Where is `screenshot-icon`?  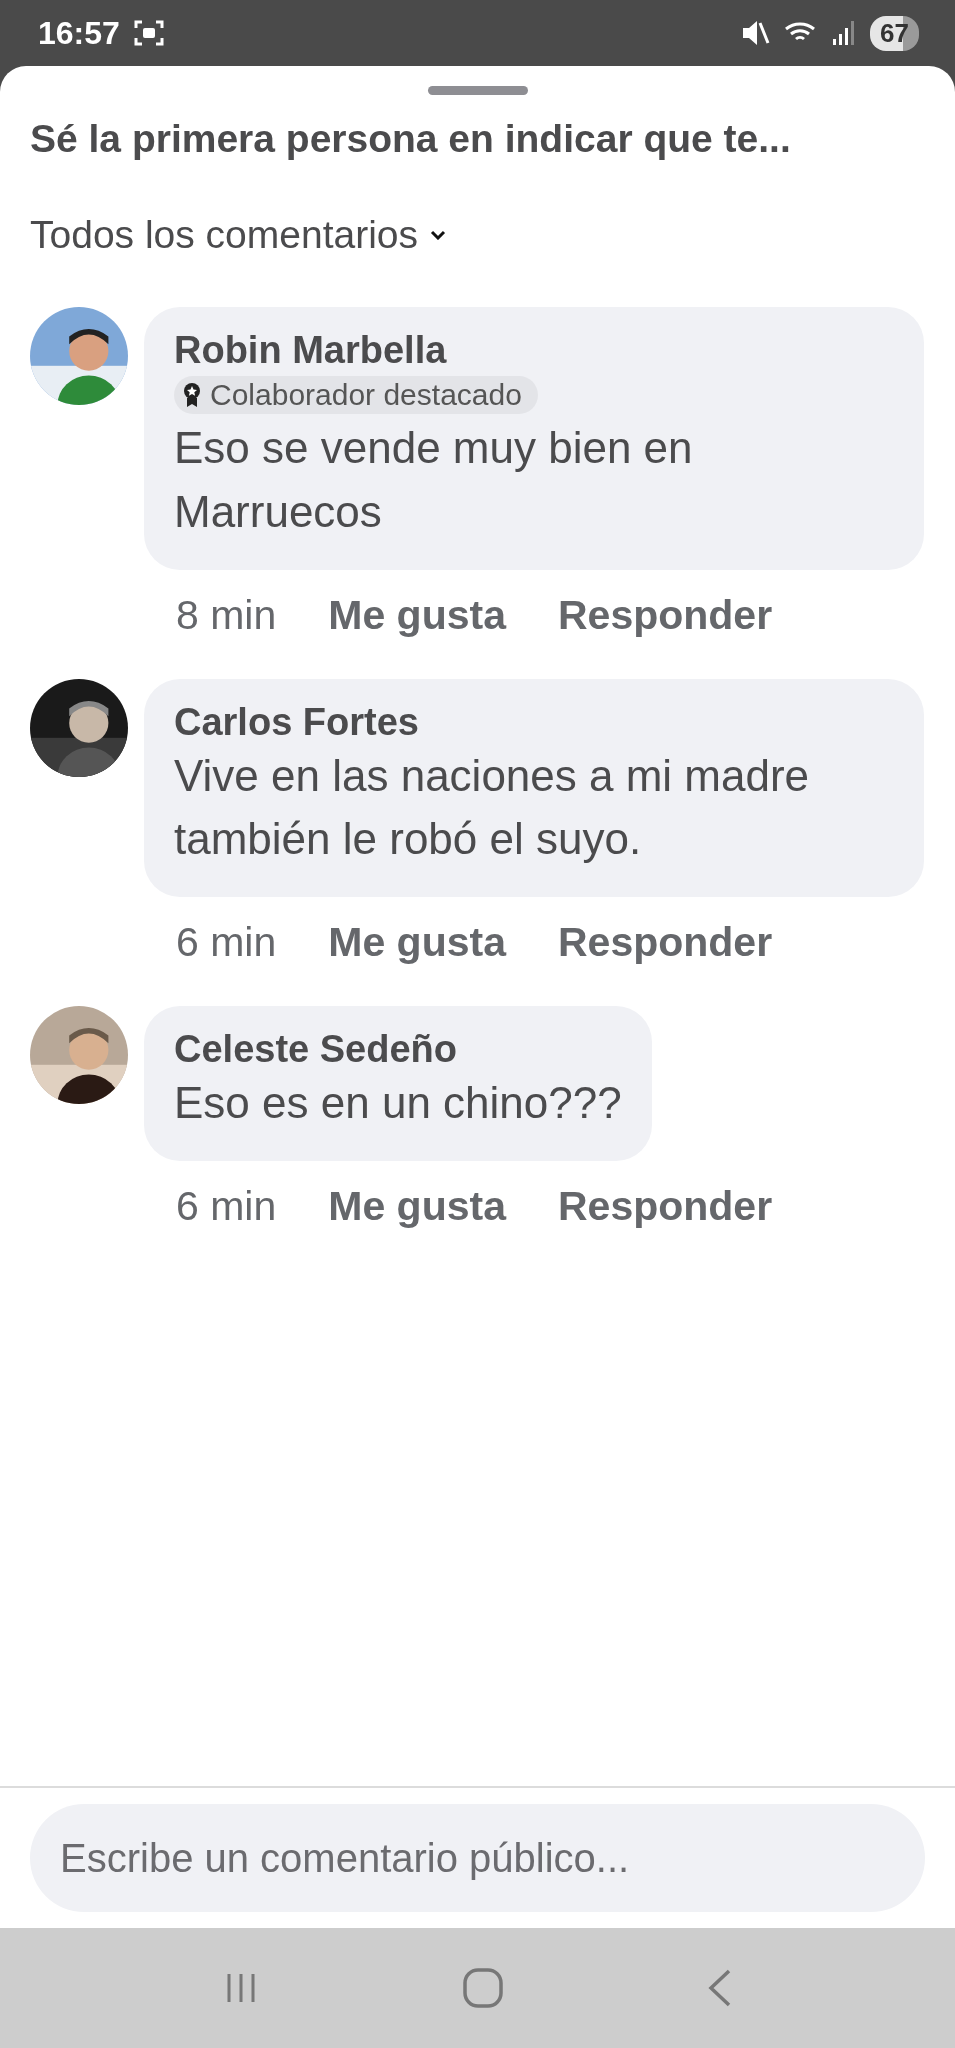 screenshot-icon is located at coordinates (148, 33).